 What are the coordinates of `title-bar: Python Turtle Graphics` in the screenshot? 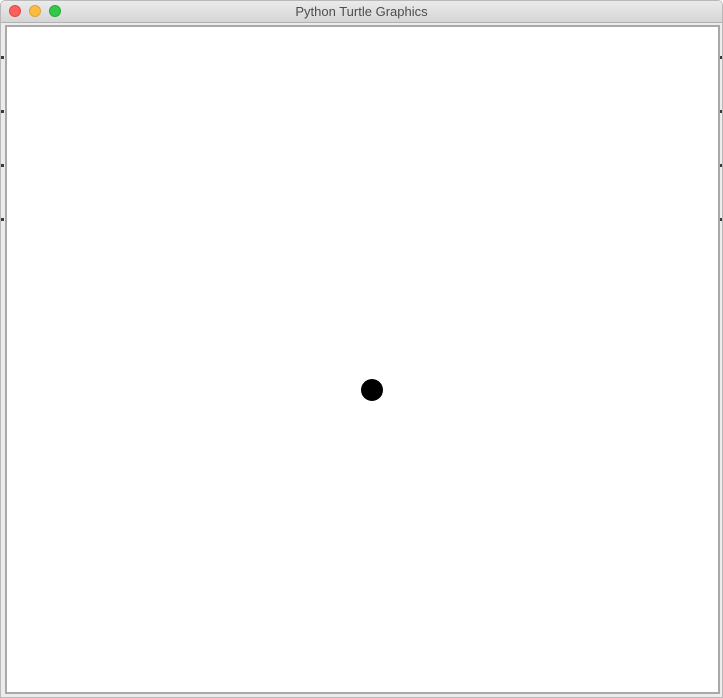 It's located at (361, 12).